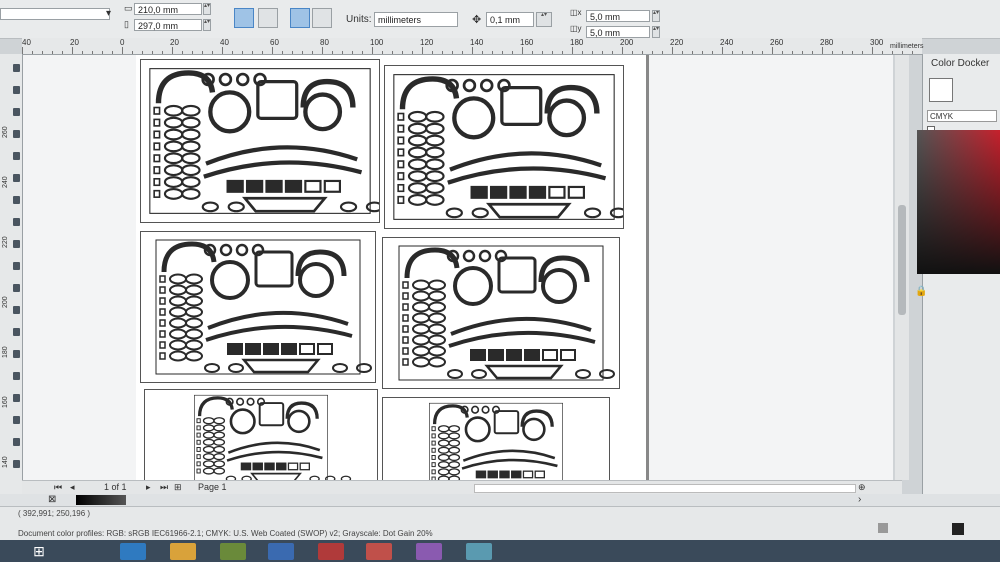 Image resolution: width=1000 pixels, height=562 pixels. Describe the element at coordinates (108, 13) in the screenshot. I see `chevron-down-icon: ▾` at that location.